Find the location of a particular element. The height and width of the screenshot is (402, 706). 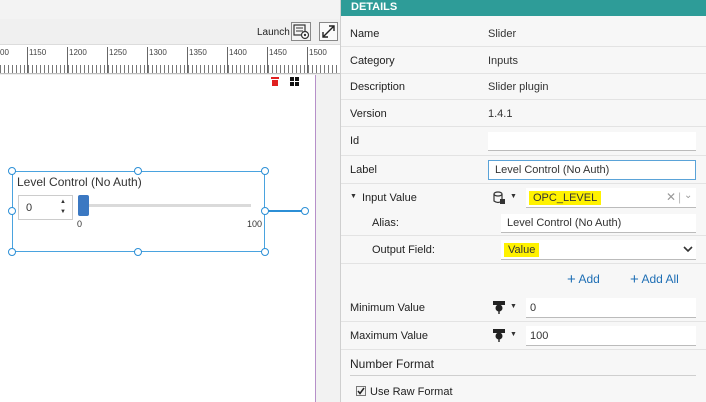

details-header: DETAILS is located at coordinates (523, 8).